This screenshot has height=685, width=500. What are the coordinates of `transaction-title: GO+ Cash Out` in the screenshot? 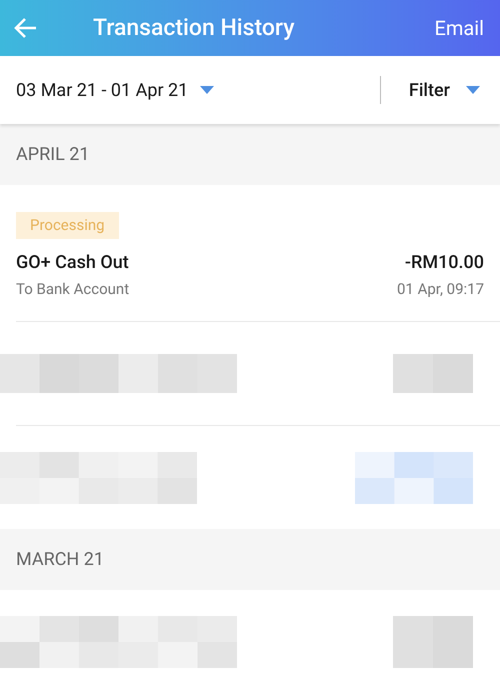 It's located at (72, 262).